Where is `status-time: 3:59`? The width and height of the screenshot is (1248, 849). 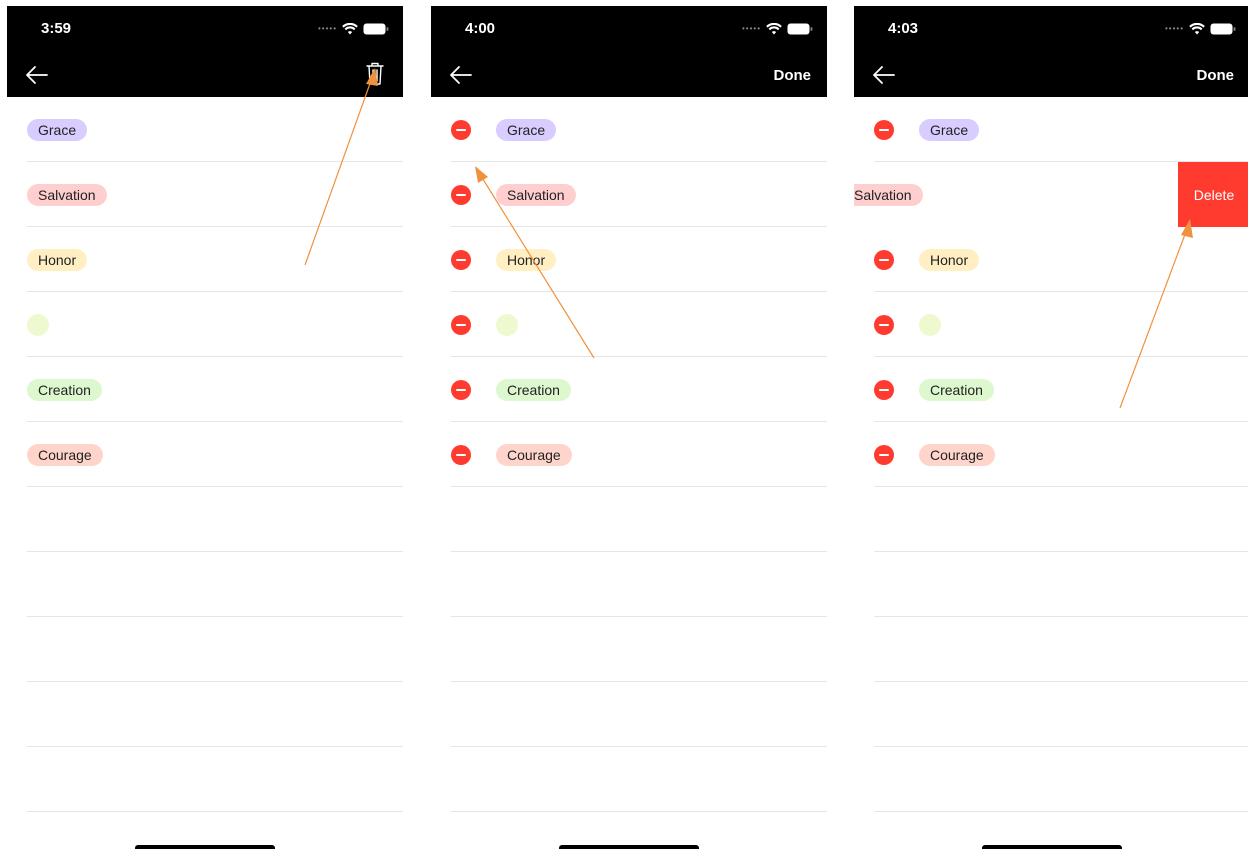 status-time: 3:59 is located at coordinates (56, 28).